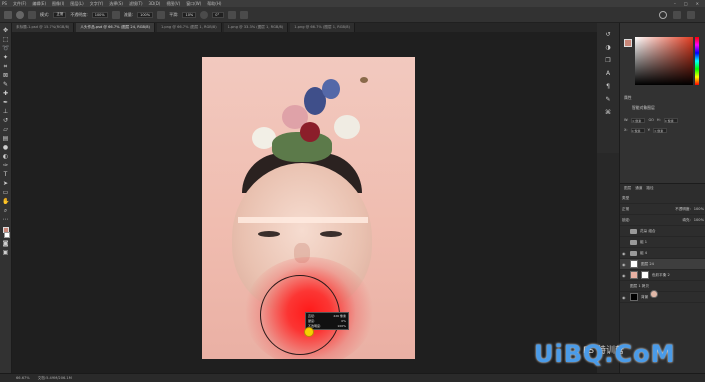 The width and height of the screenshot is (705, 382). What do you see at coordinates (638, 188) in the screenshot?
I see `tab-channels: 通道` at bounding box center [638, 188].